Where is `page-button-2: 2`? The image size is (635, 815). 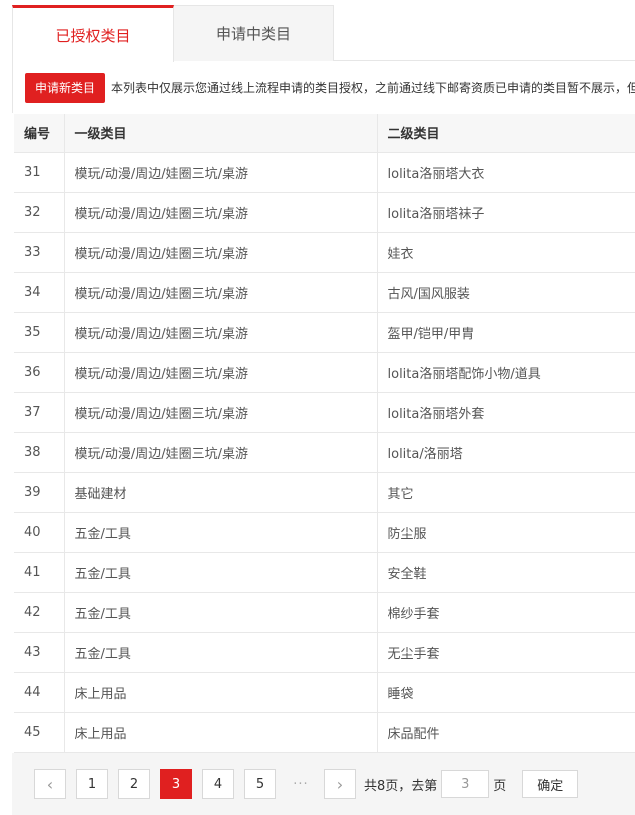 page-button-2: 2 is located at coordinates (134, 784).